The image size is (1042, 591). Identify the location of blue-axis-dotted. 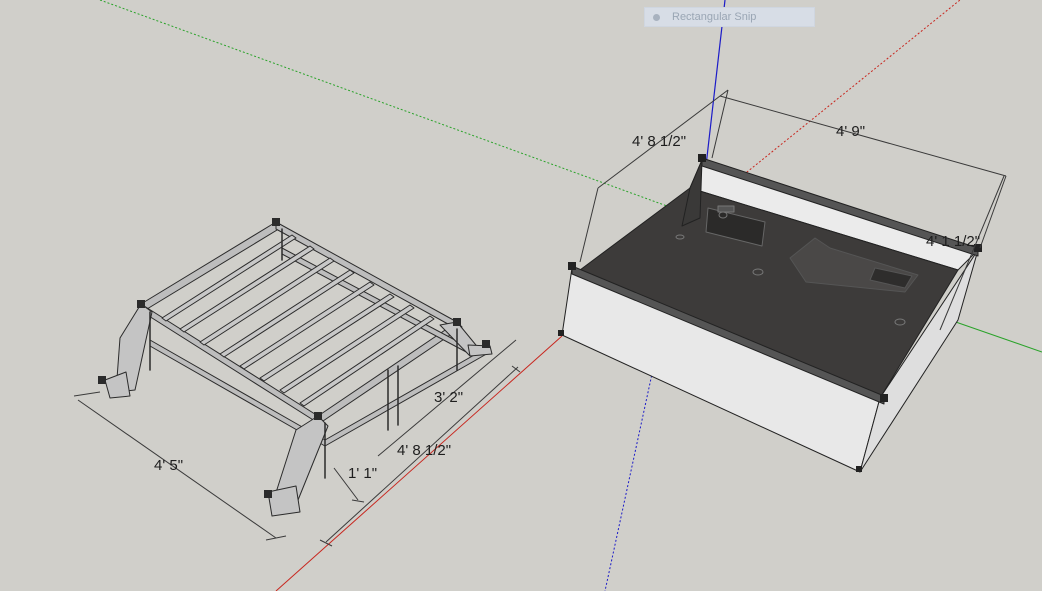
(630, 475).